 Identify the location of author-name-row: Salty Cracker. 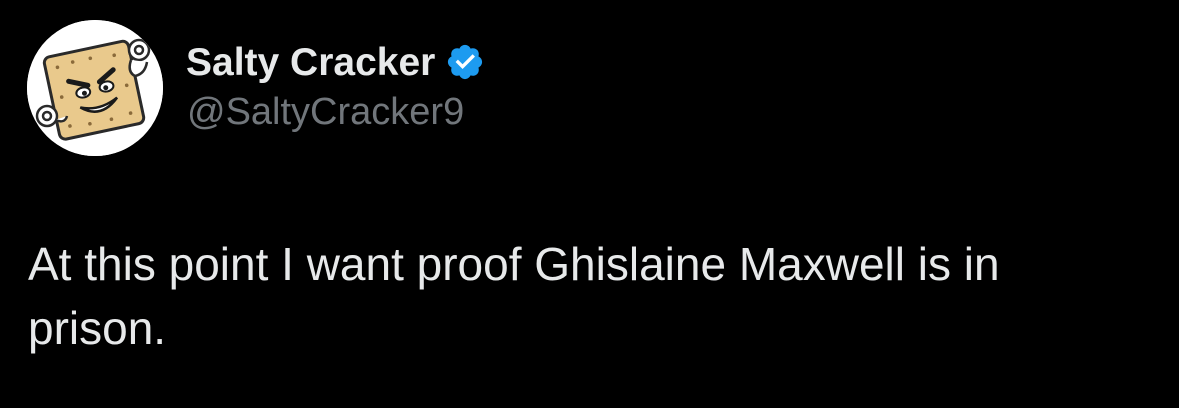
(335, 62).